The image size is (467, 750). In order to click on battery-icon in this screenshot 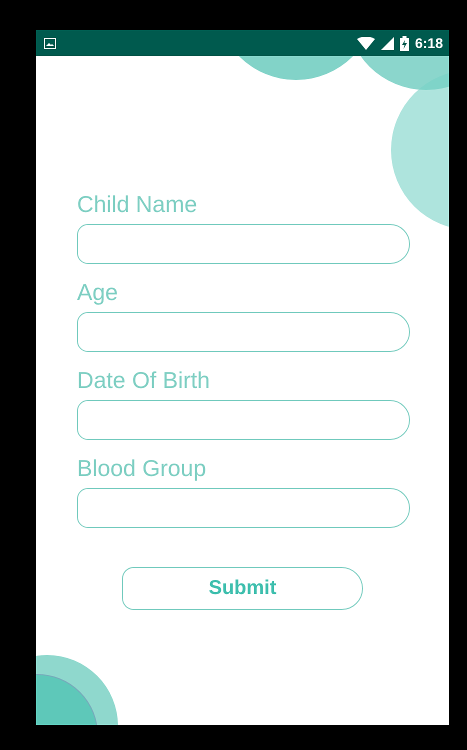, I will do `click(404, 43)`.